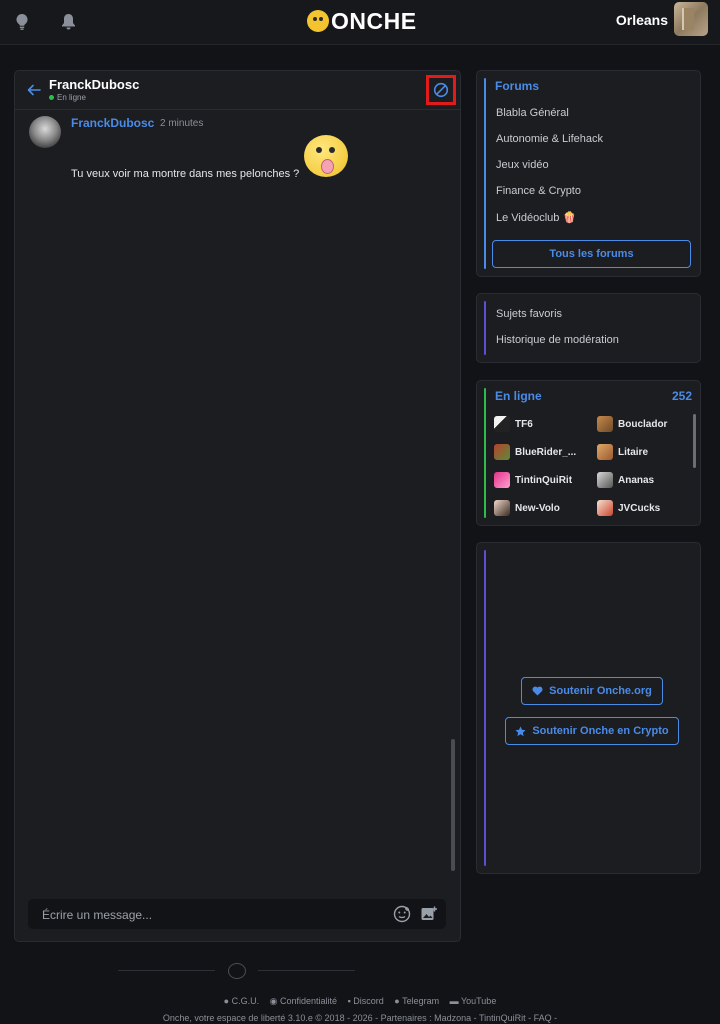 This screenshot has width=720, height=1024. I want to click on contact-status: En ligne, so click(67, 97).